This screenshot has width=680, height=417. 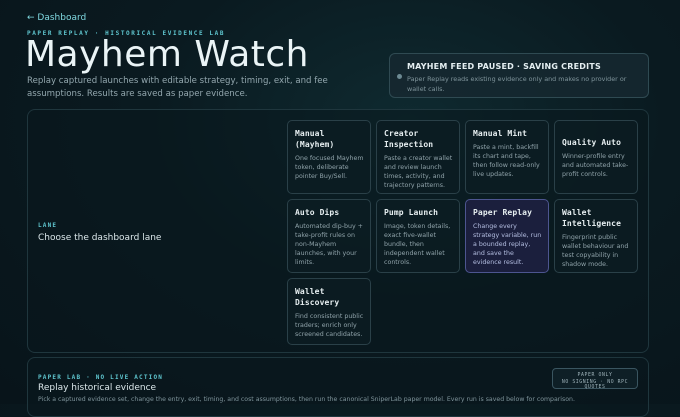 I want to click on back-to-dashboard-link: ← Dashboard, so click(x=56, y=18).